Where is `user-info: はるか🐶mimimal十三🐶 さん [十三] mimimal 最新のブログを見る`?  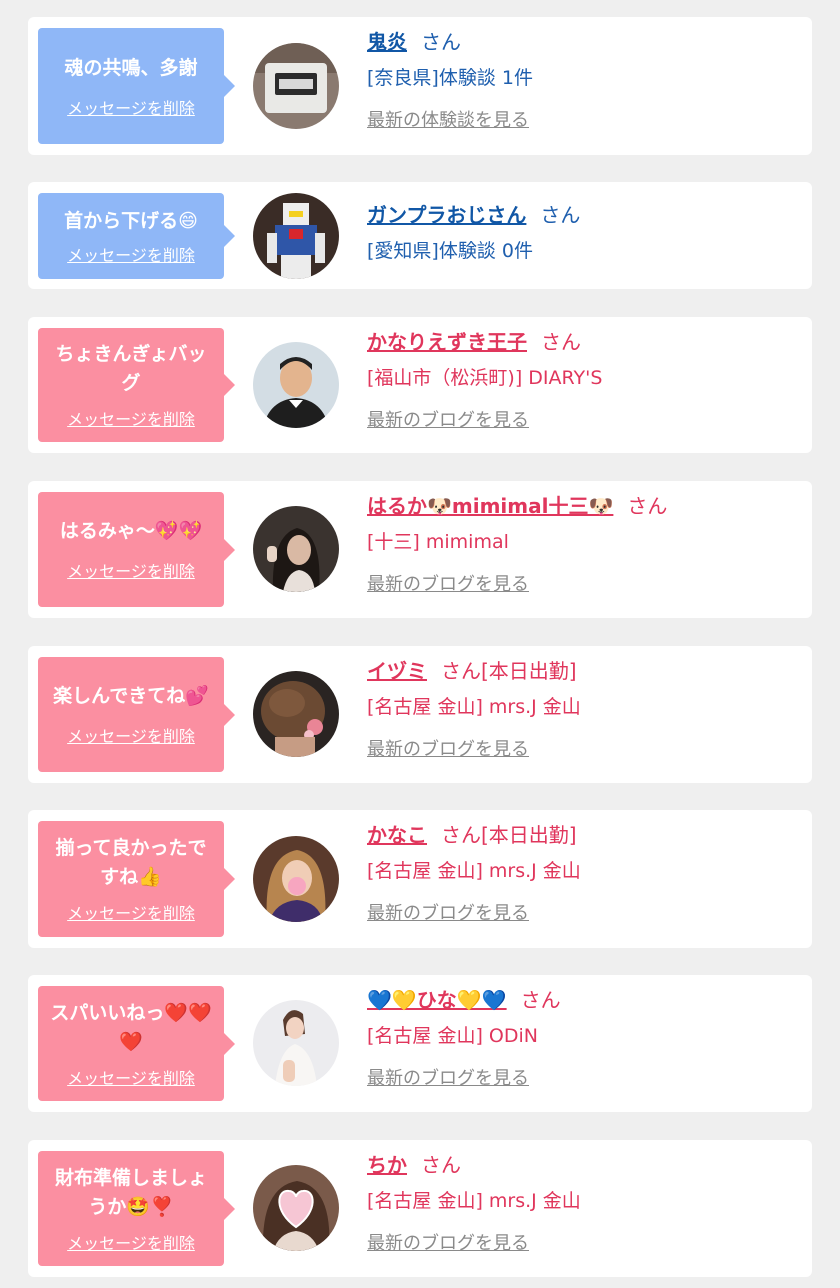 user-info: はるか🐶mimimal十三🐶 さん [十三] mimimal 最新のブログを見る is located at coordinates (584, 543).